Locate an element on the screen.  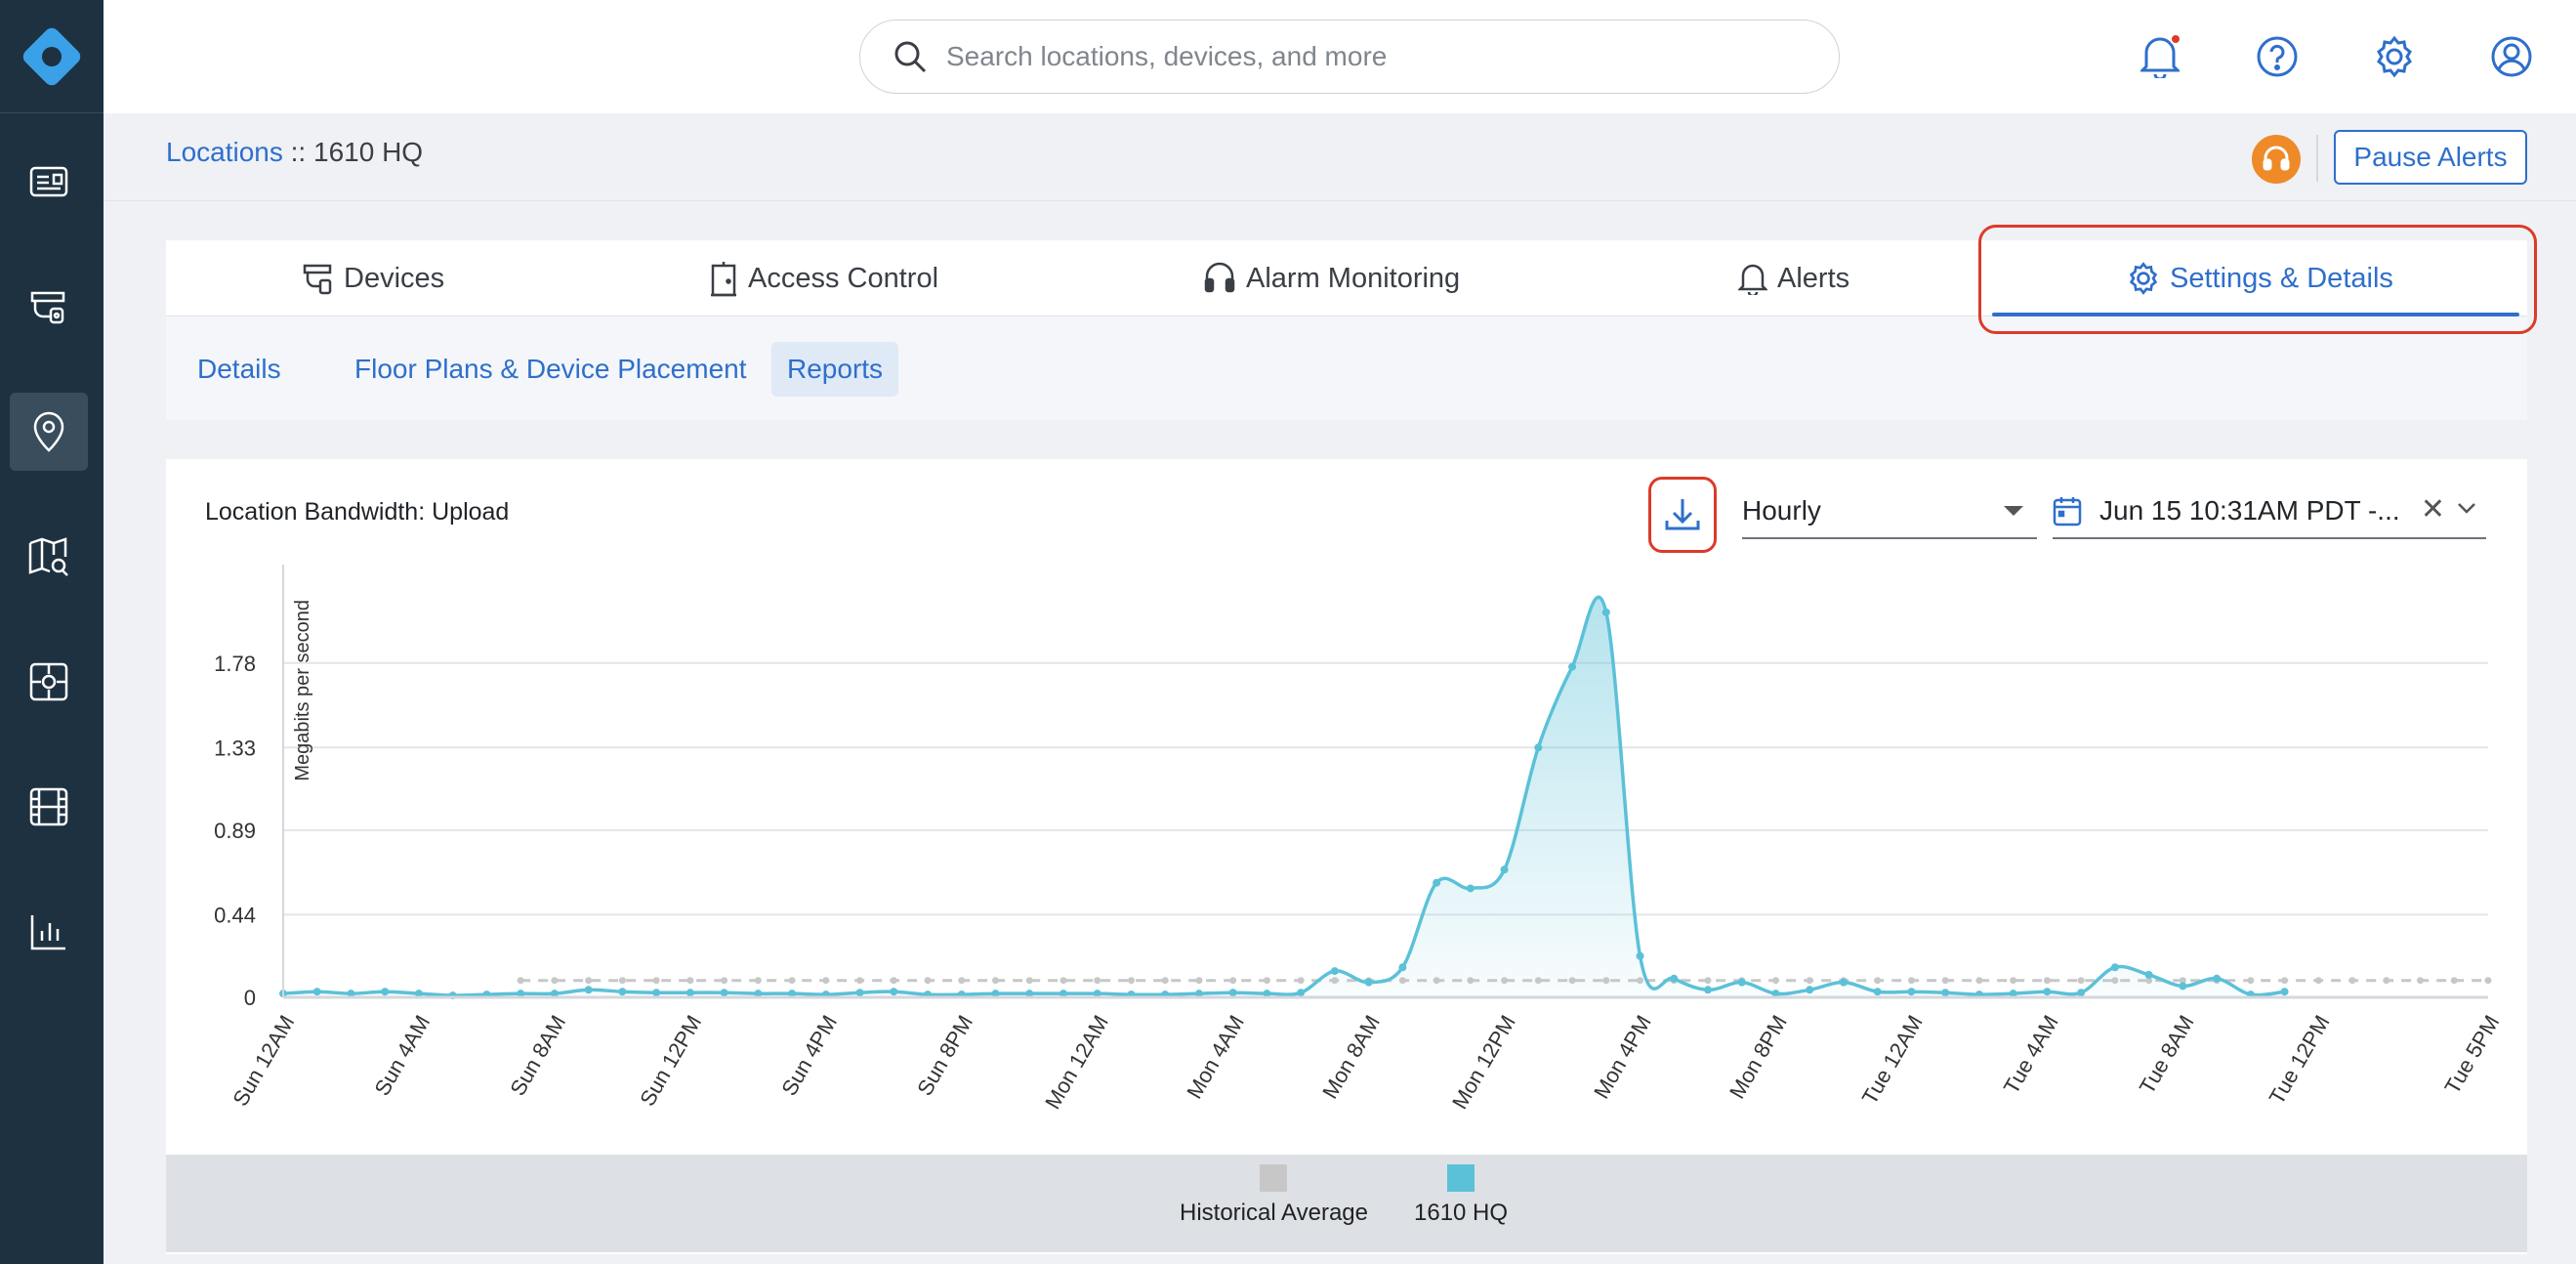
x-tick-label: Tue 5PM is located at coordinates (2471, 1054).